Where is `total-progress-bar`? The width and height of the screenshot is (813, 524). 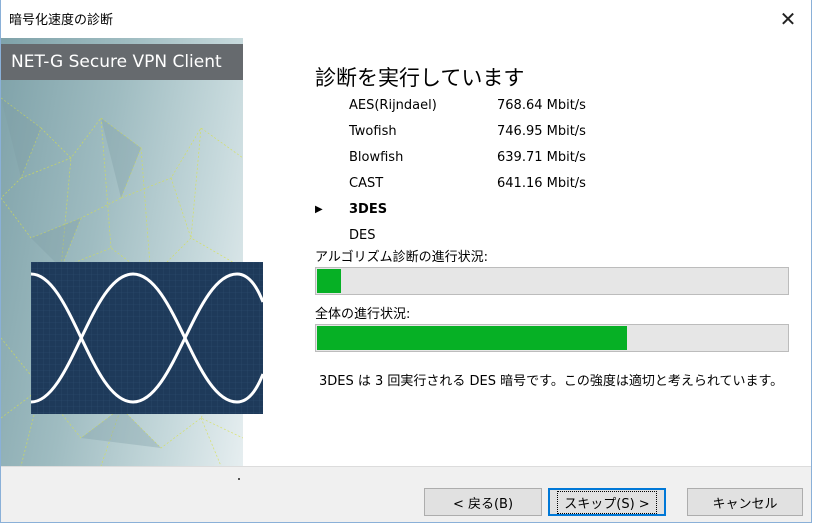
total-progress-bar is located at coordinates (552, 338).